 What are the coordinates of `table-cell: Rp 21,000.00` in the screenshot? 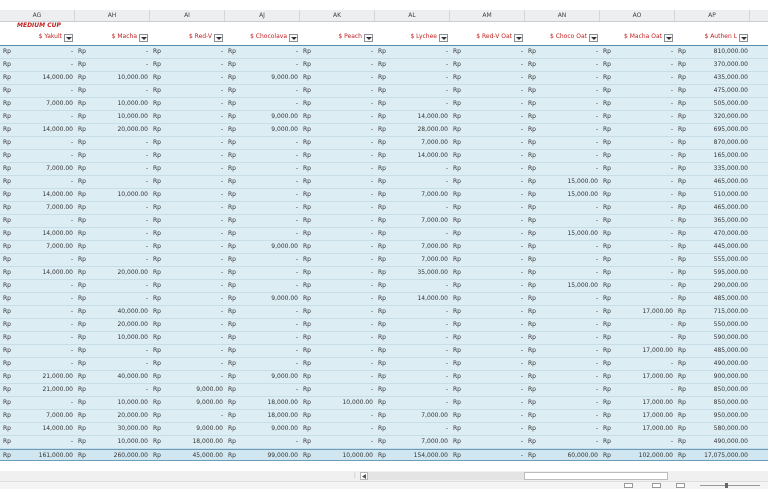 It's located at (37, 390).